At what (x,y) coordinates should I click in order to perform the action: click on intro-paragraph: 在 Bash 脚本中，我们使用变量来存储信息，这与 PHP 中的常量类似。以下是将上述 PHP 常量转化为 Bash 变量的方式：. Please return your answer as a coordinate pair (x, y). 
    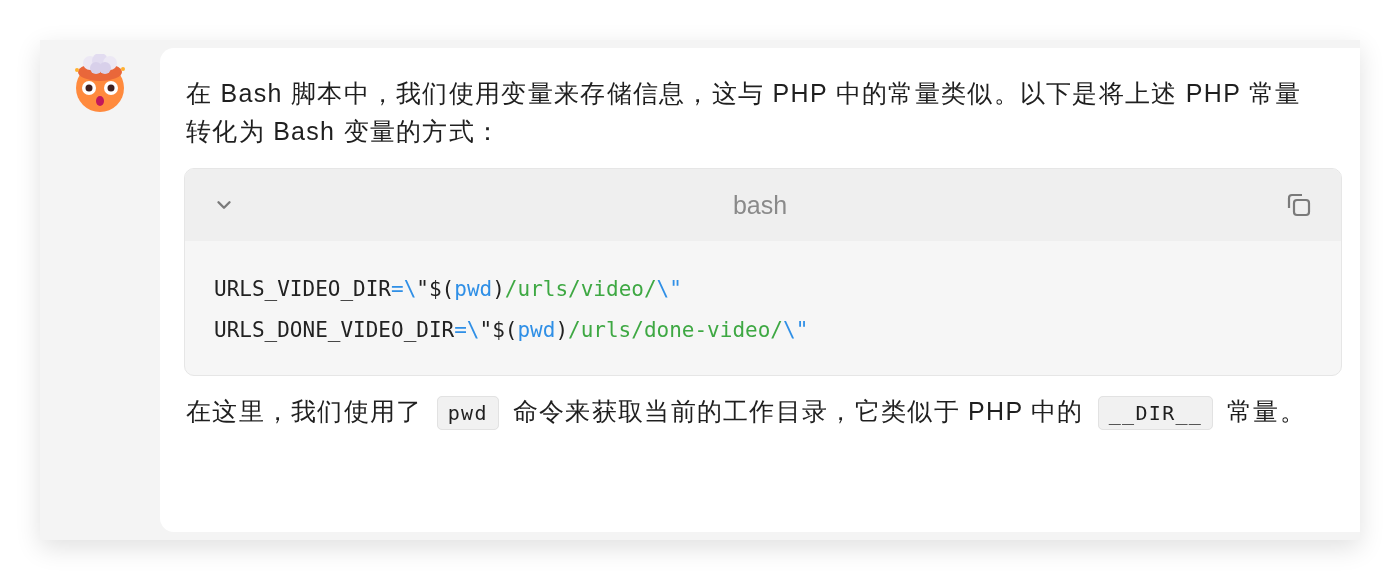
    Looking at the image, I should click on (744, 112).